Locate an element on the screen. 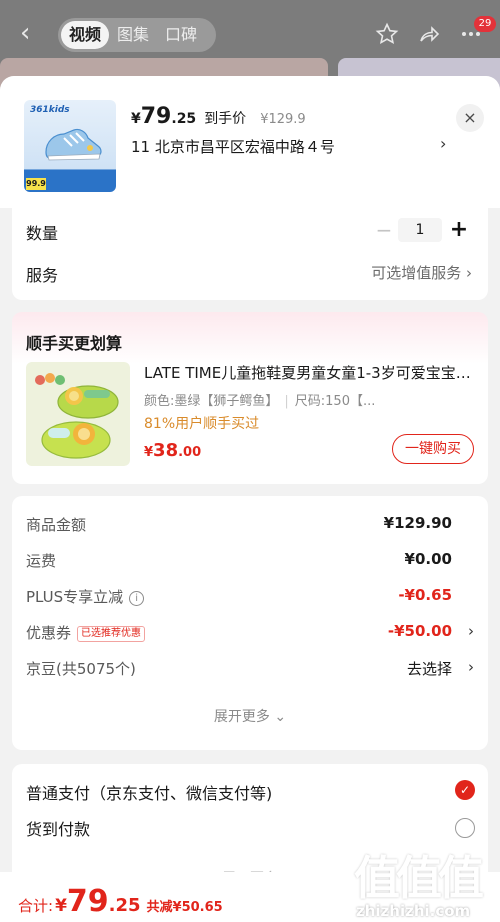 This screenshot has height=922, width=500. currency-symbol: ¥ is located at coordinates (136, 119).